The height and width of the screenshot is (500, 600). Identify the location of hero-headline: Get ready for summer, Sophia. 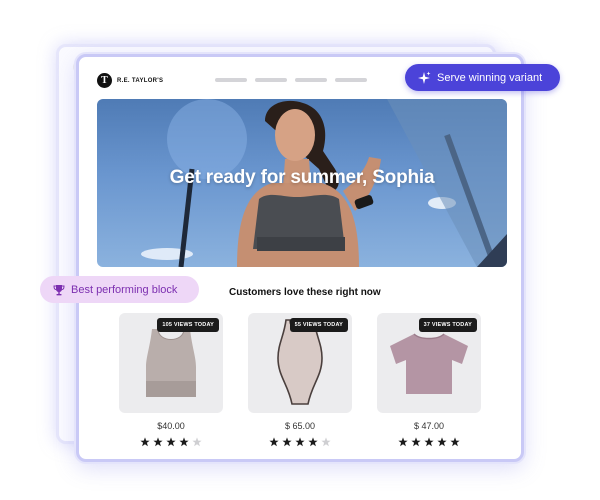
(302, 177).